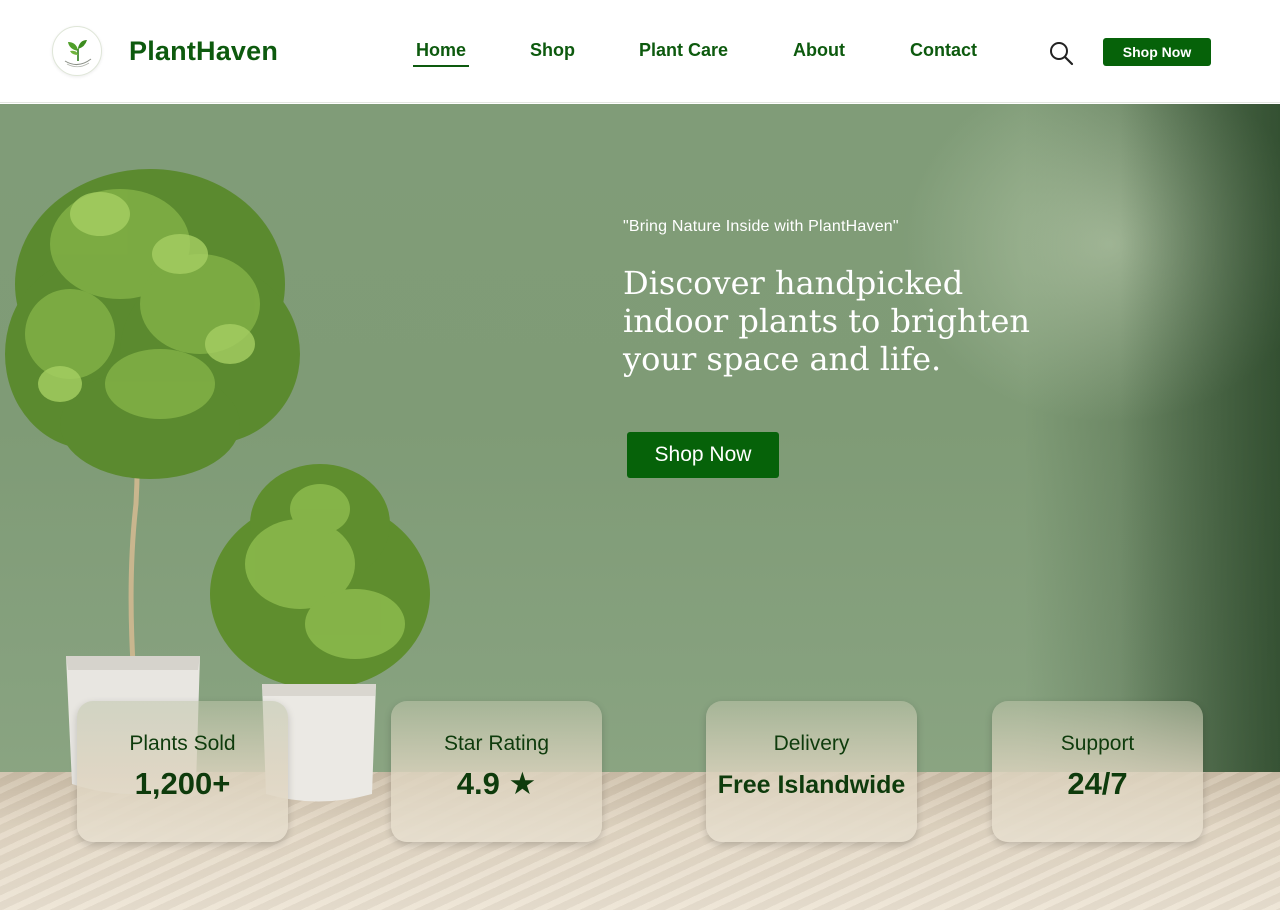 The width and height of the screenshot is (1280, 910). What do you see at coordinates (1097, 783) in the screenshot?
I see `stat-value: 24/7` at bounding box center [1097, 783].